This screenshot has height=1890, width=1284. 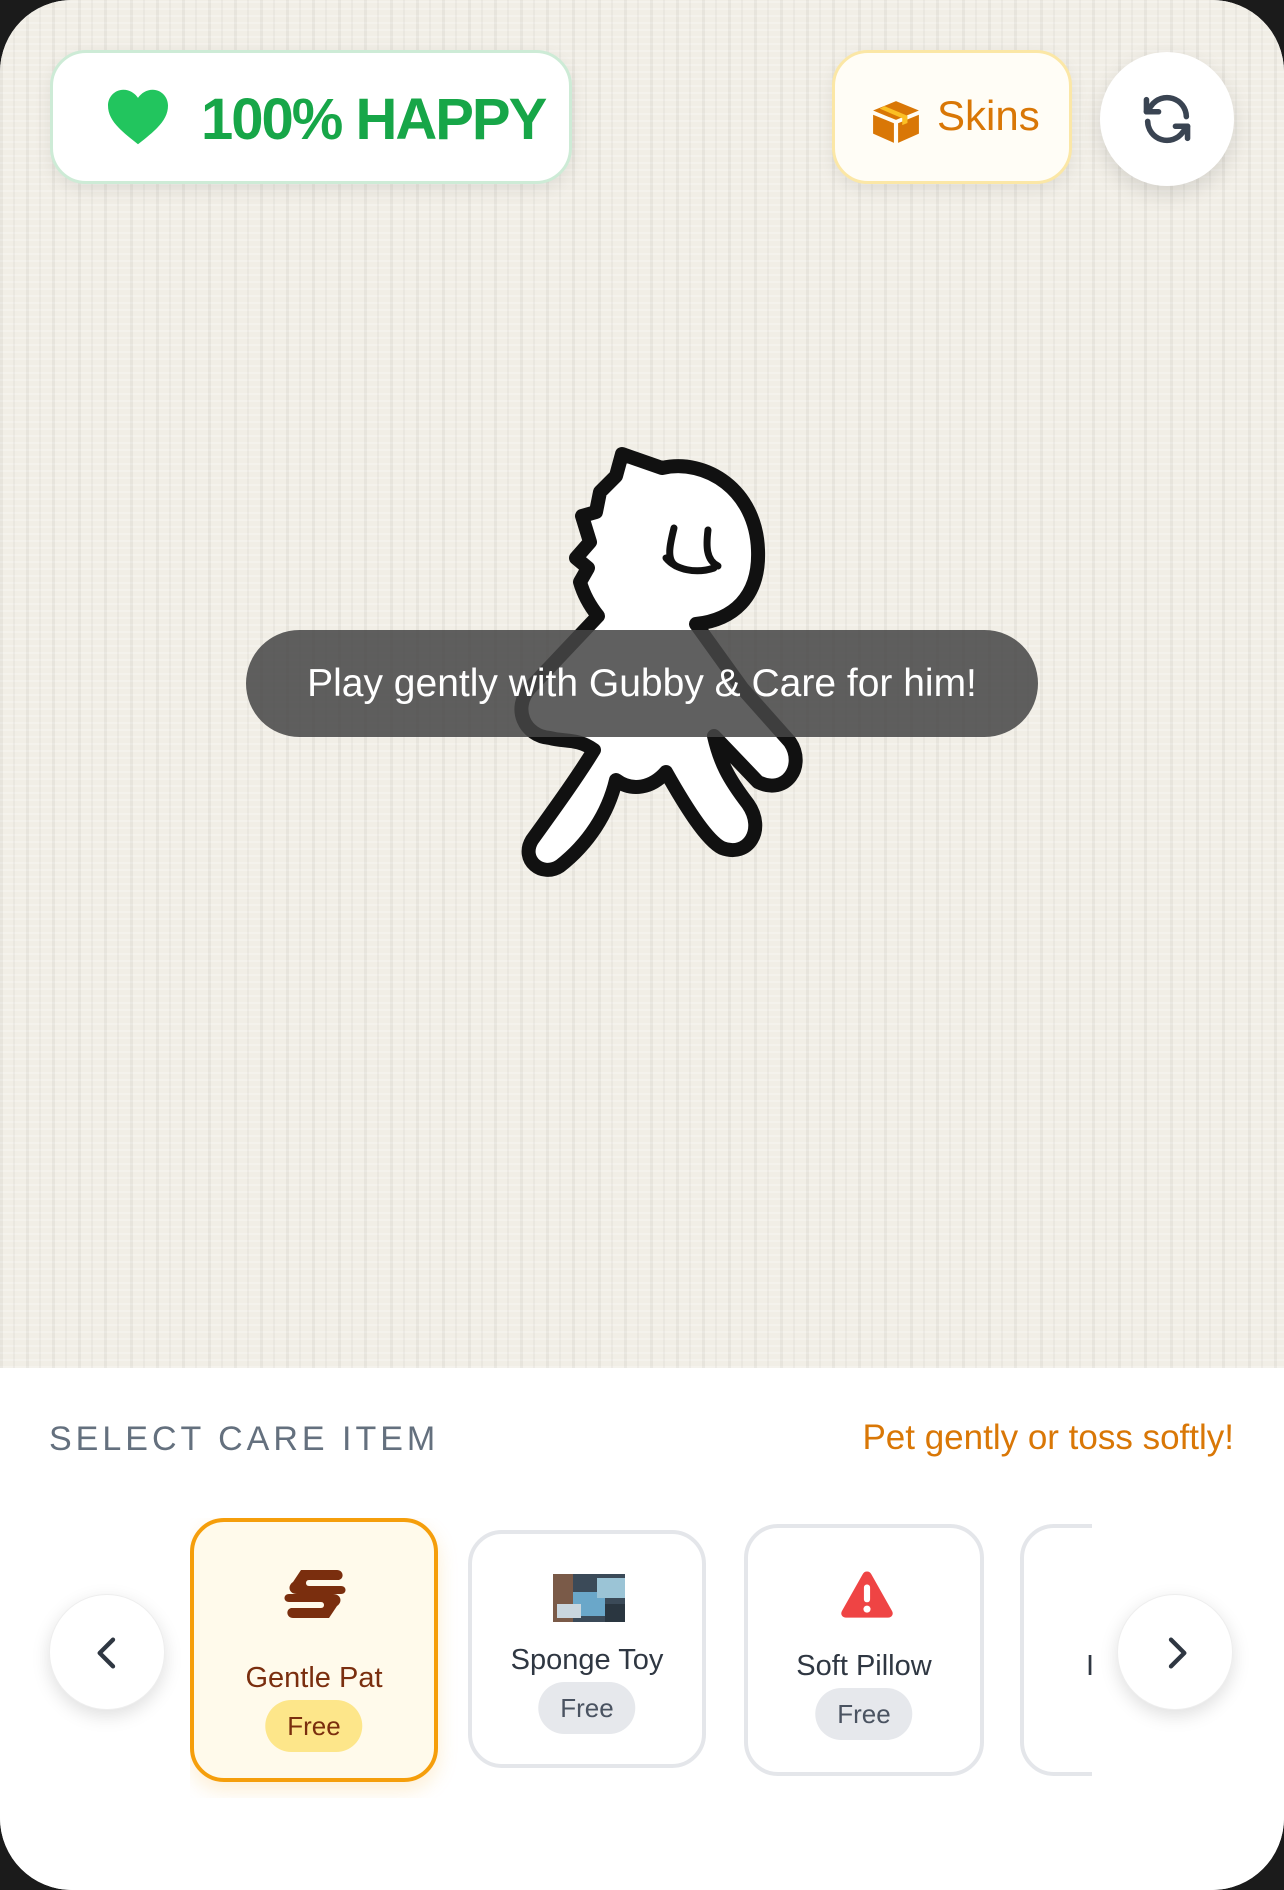 What do you see at coordinates (314, 1650) in the screenshot?
I see `care-item-gentle-pat: Gentle Pat Free` at bounding box center [314, 1650].